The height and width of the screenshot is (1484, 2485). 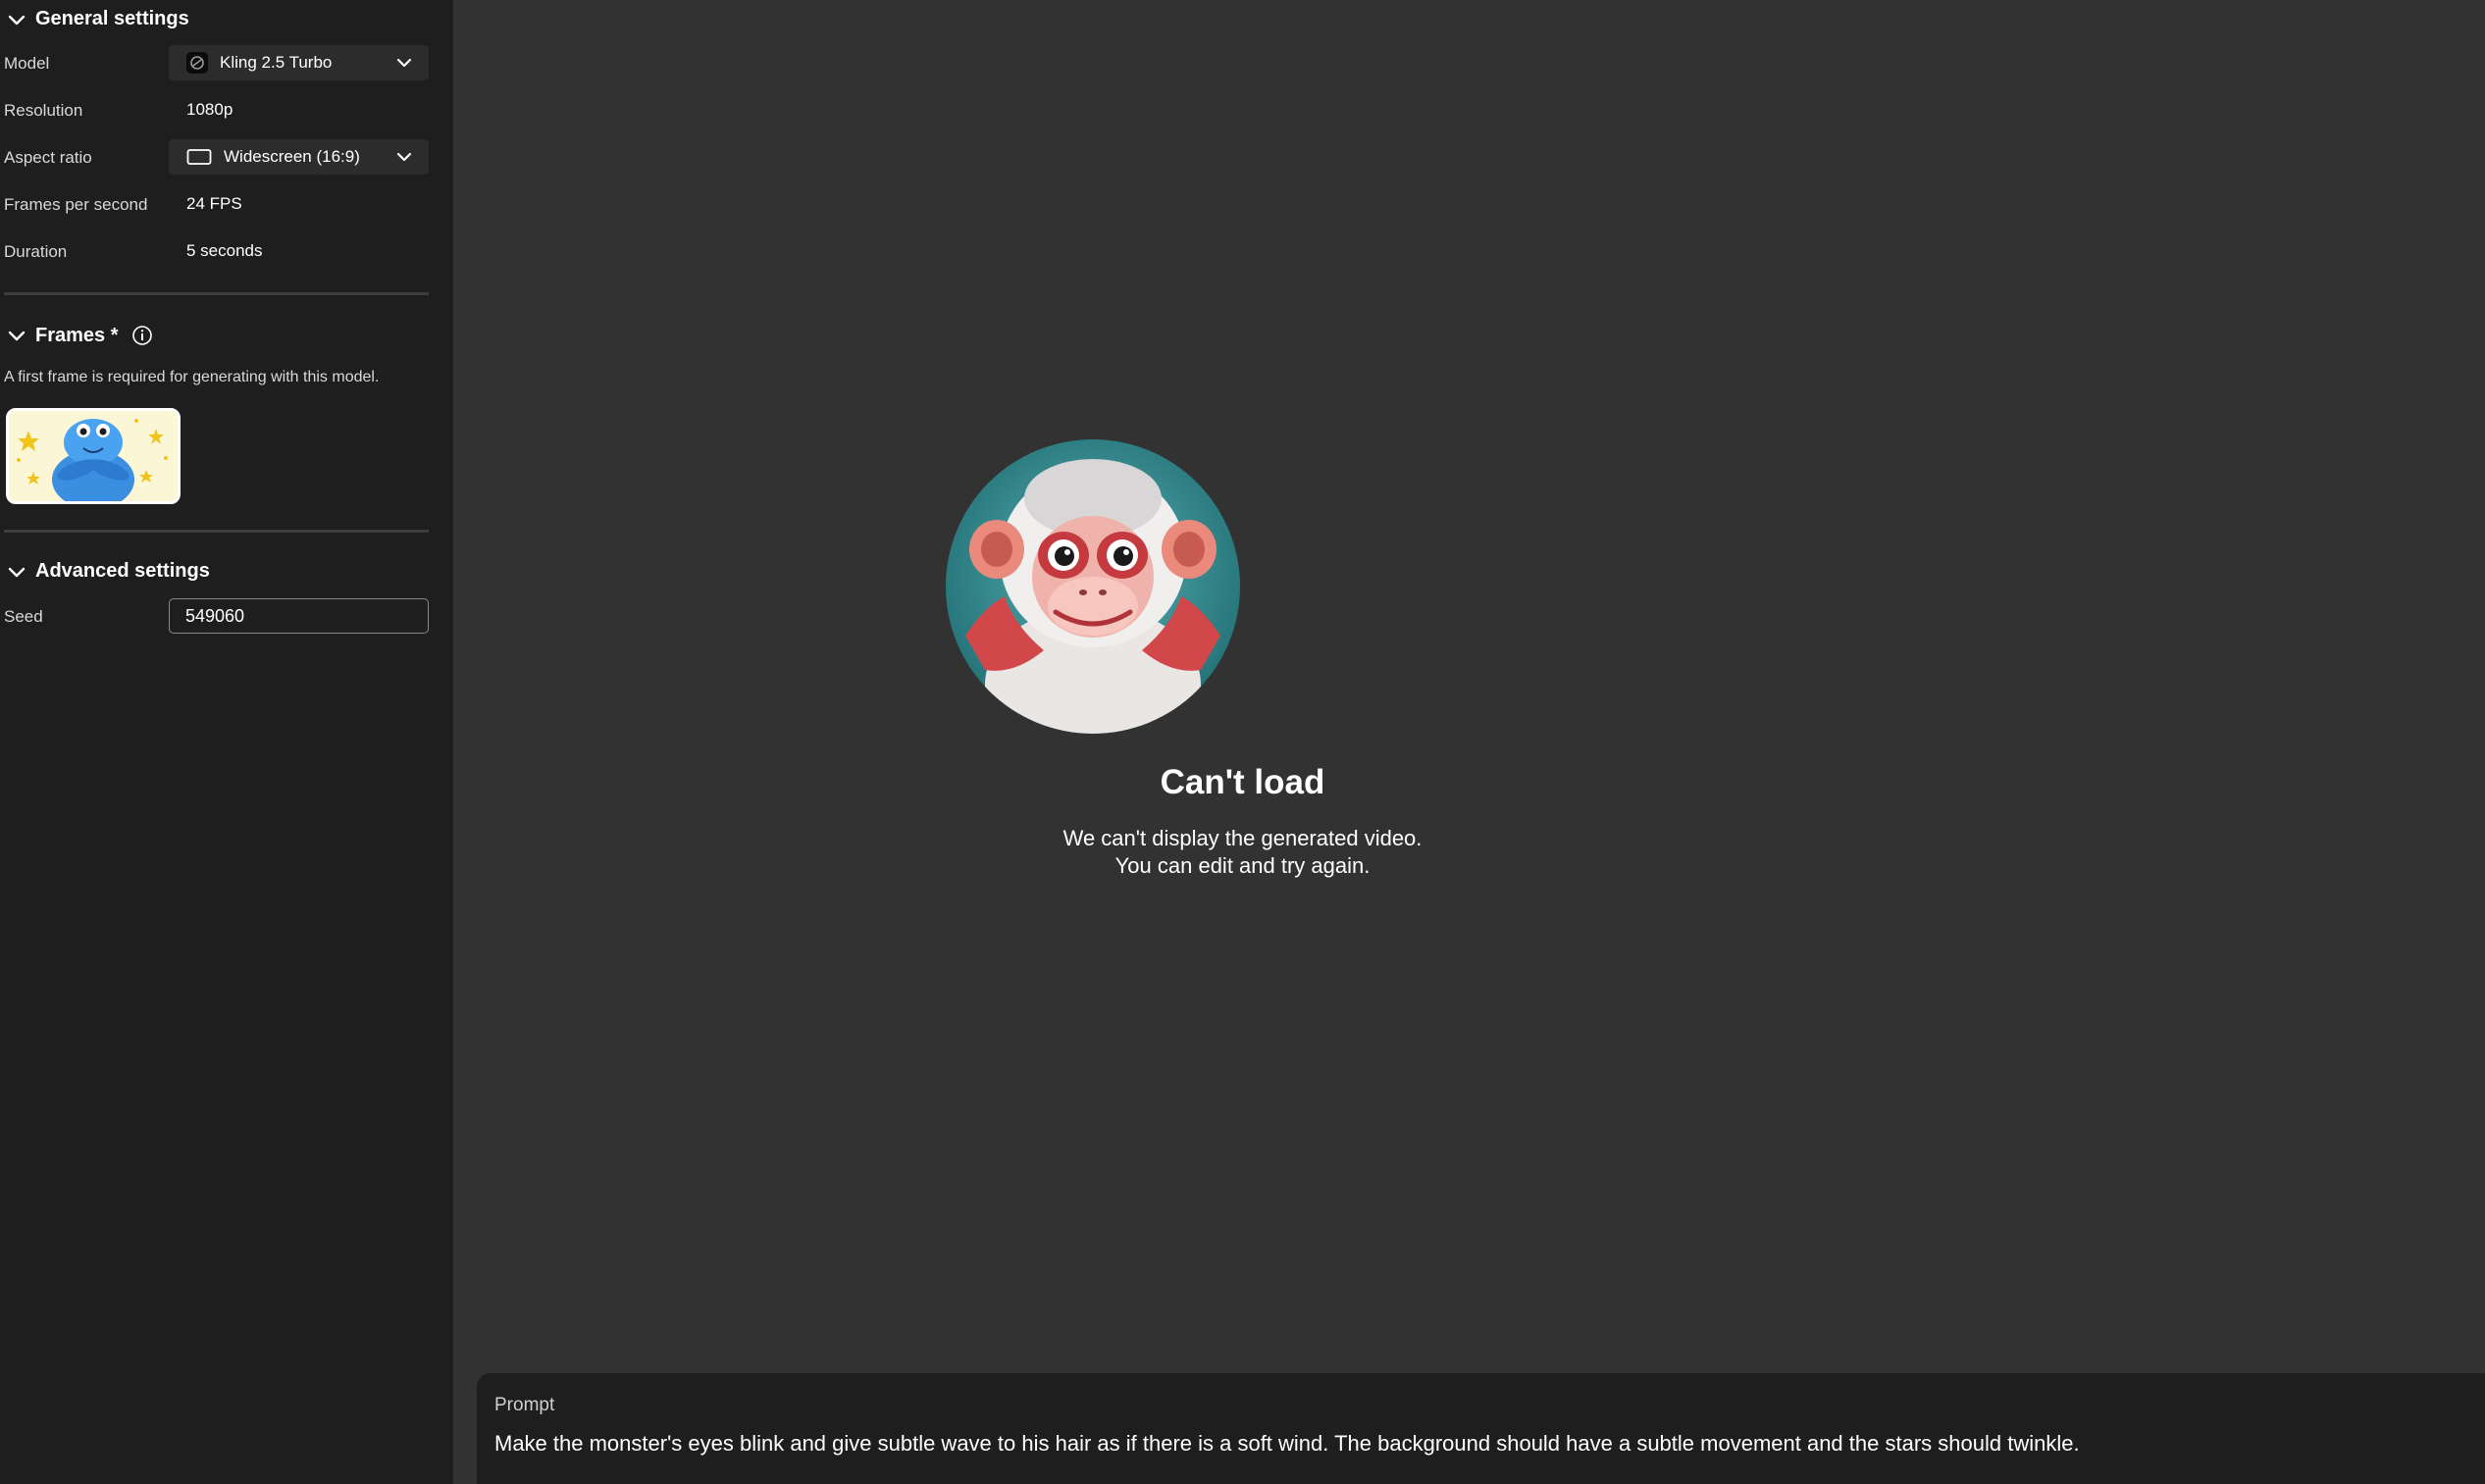 I want to click on advanced-settings-title: Advanced settings, so click(x=122, y=571).